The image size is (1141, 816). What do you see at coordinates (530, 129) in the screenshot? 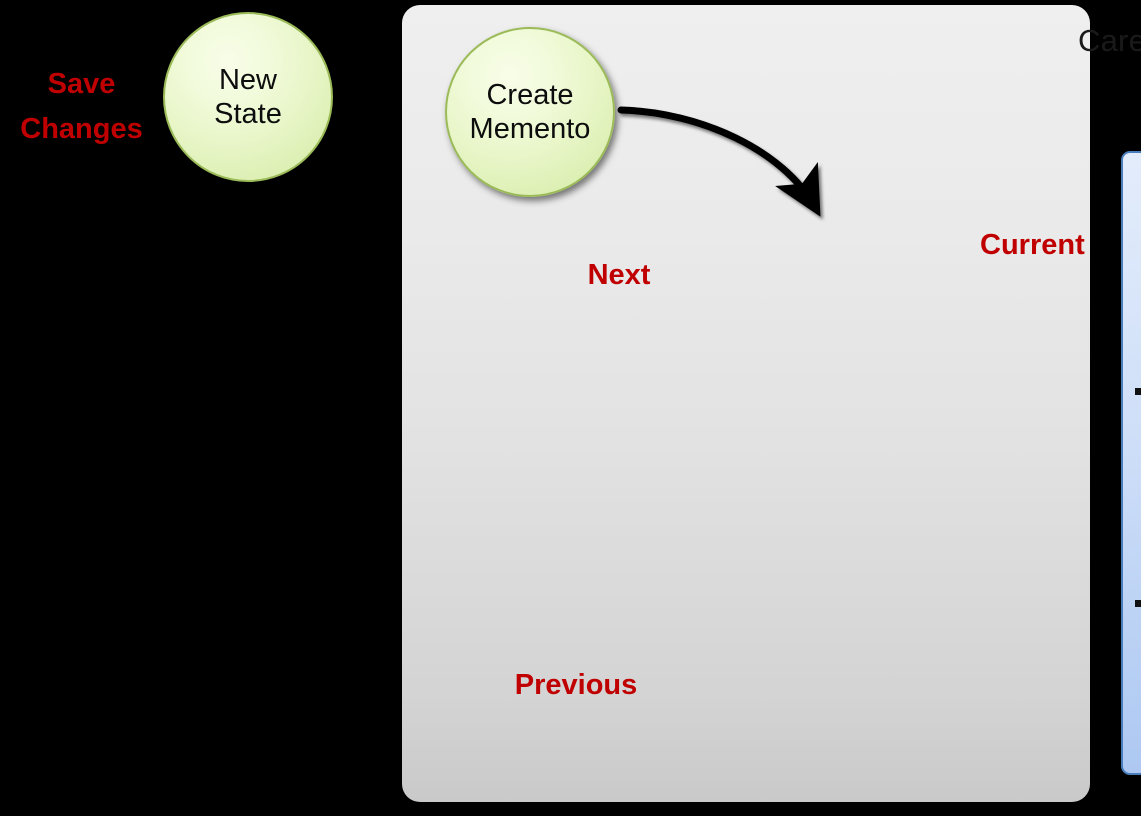
I see `create-memento-label-line2: Memento` at bounding box center [530, 129].